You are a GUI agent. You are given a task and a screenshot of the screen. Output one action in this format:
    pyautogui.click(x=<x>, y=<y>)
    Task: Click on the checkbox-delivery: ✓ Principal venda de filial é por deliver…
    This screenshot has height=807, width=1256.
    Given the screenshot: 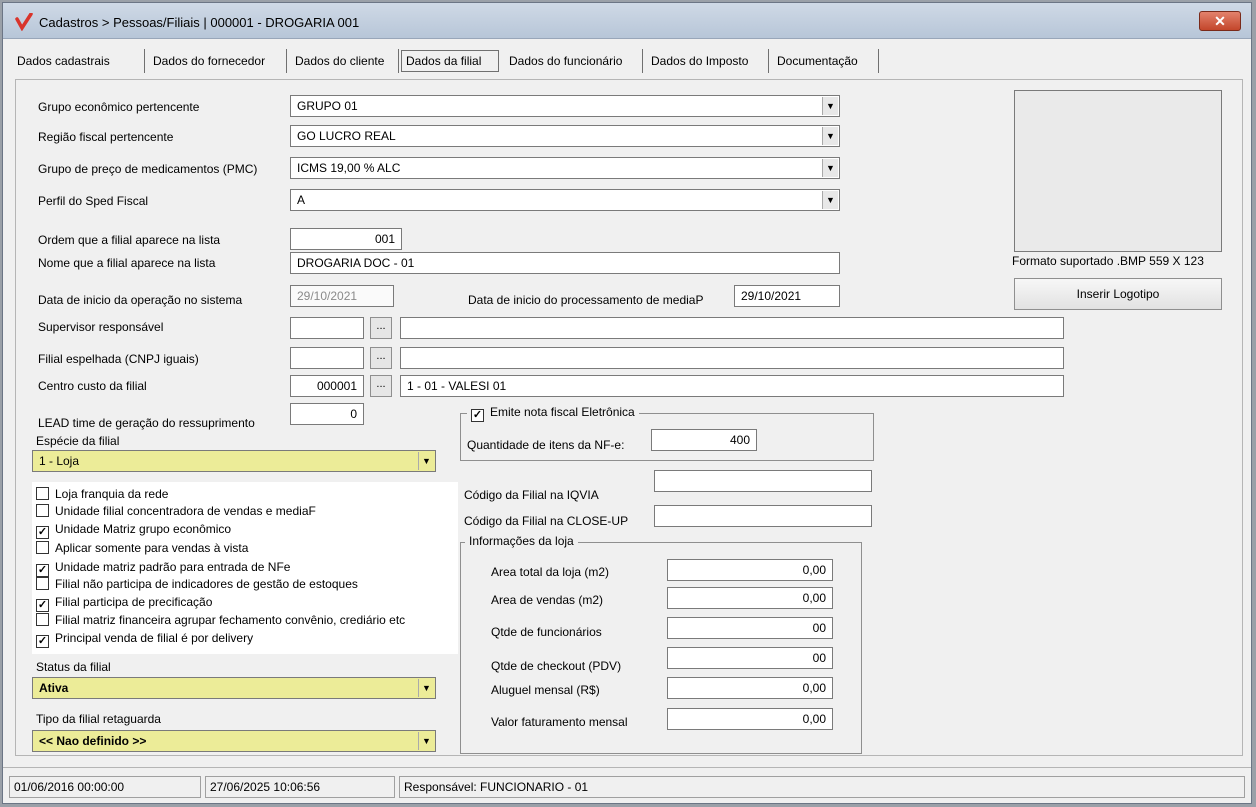 What is the action you would take?
    pyautogui.click(x=144, y=639)
    